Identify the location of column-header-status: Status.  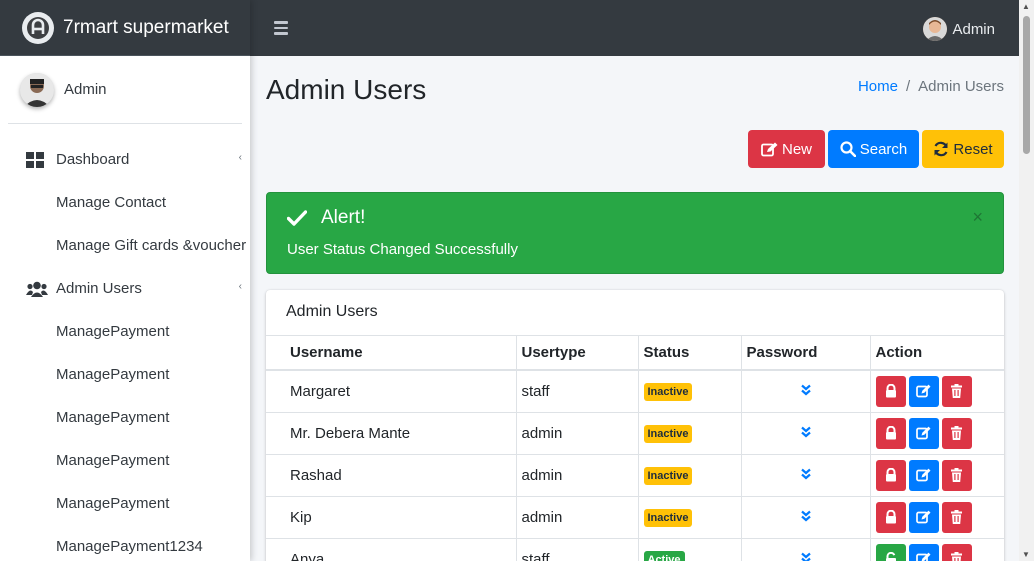
(690, 353).